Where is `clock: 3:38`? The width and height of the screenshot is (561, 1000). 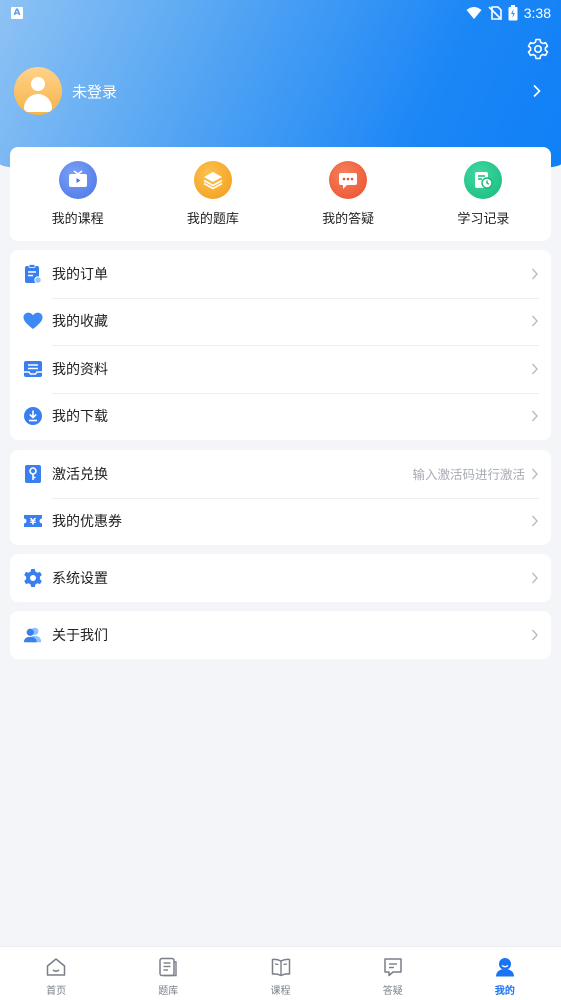
clock: 3:38 is located at coordinates (537, 13).